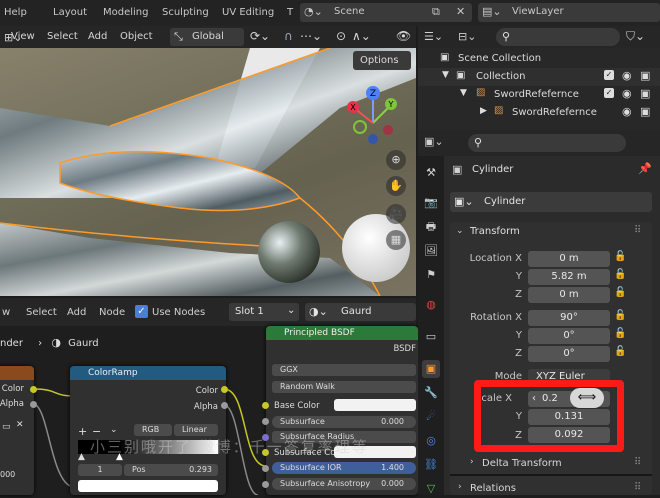 The image size is (660, 498). I want to click on transform-orientation-dropdown: ⤡ Global, so click(207, 37).